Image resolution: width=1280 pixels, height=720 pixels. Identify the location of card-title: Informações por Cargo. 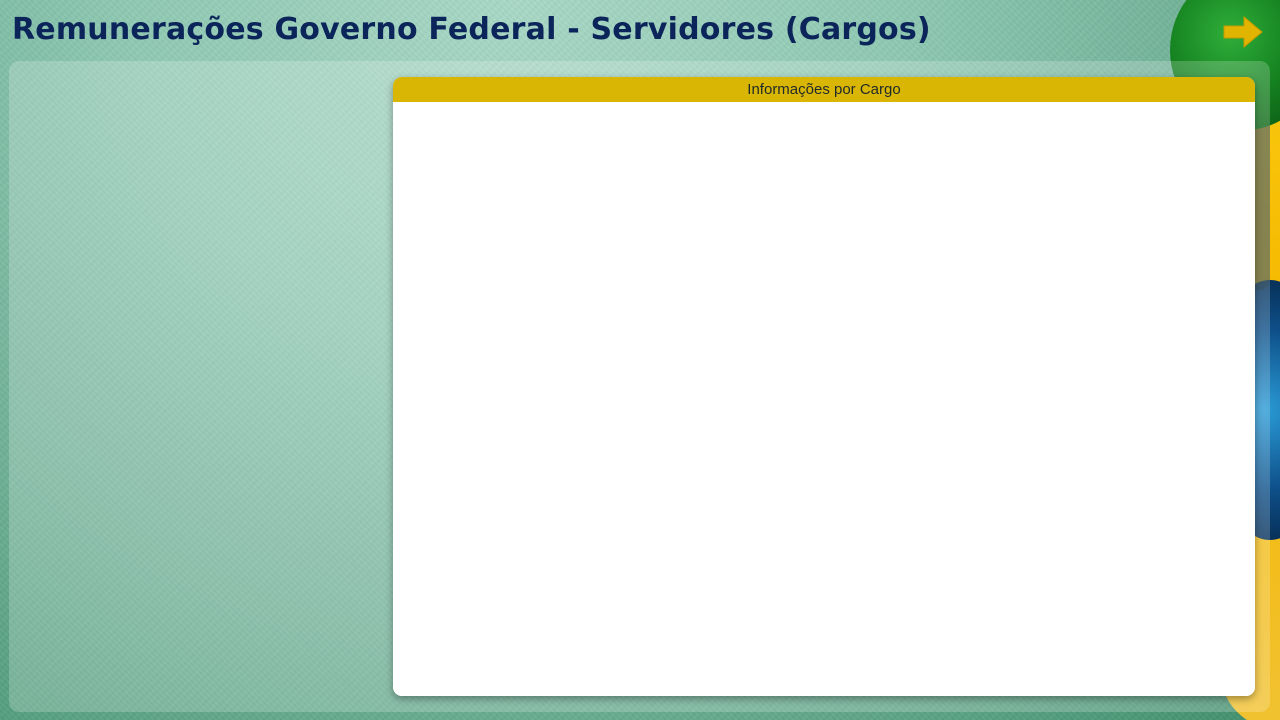
(824, 89).